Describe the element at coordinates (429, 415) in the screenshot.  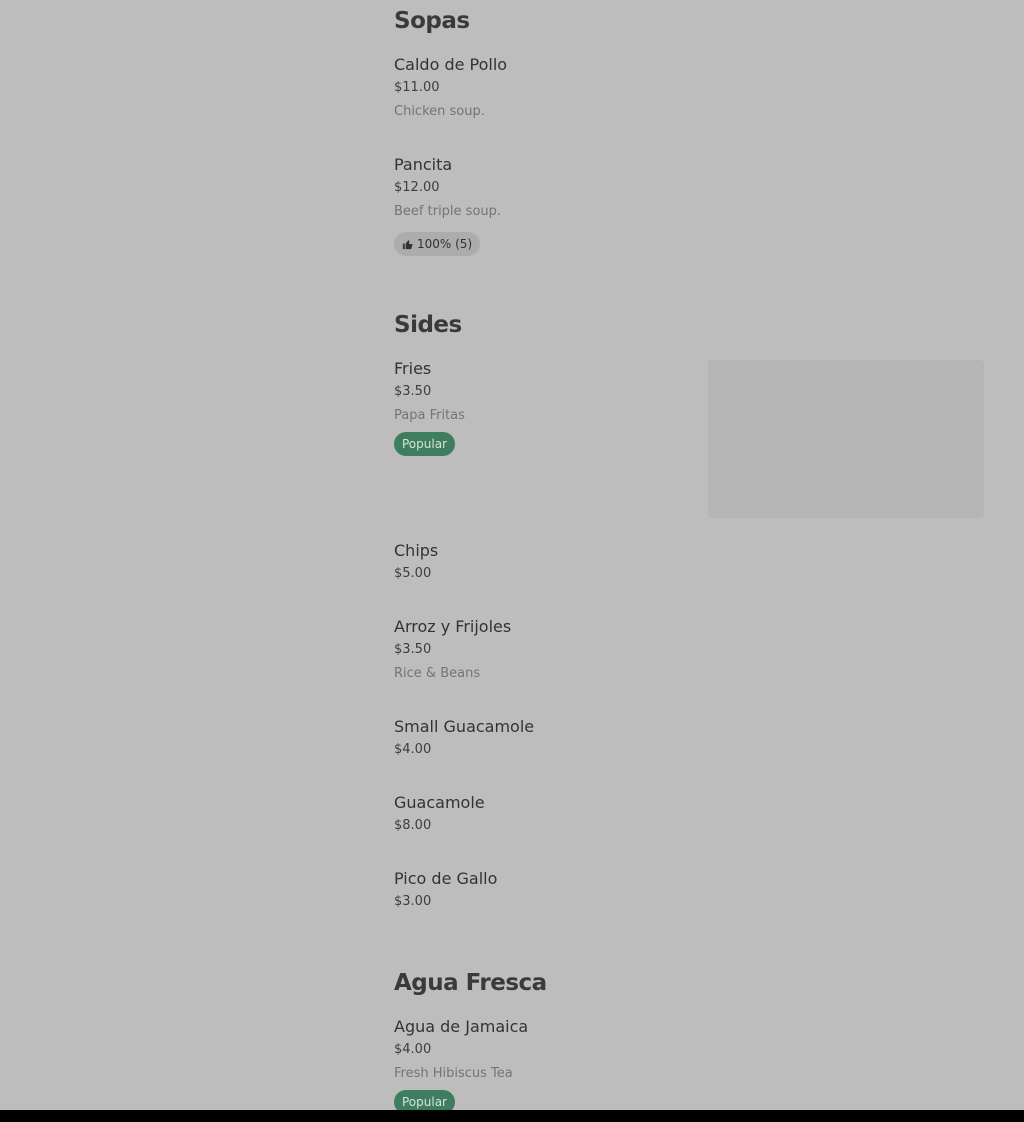
I see `item-description: Papa Fritas` at that location.